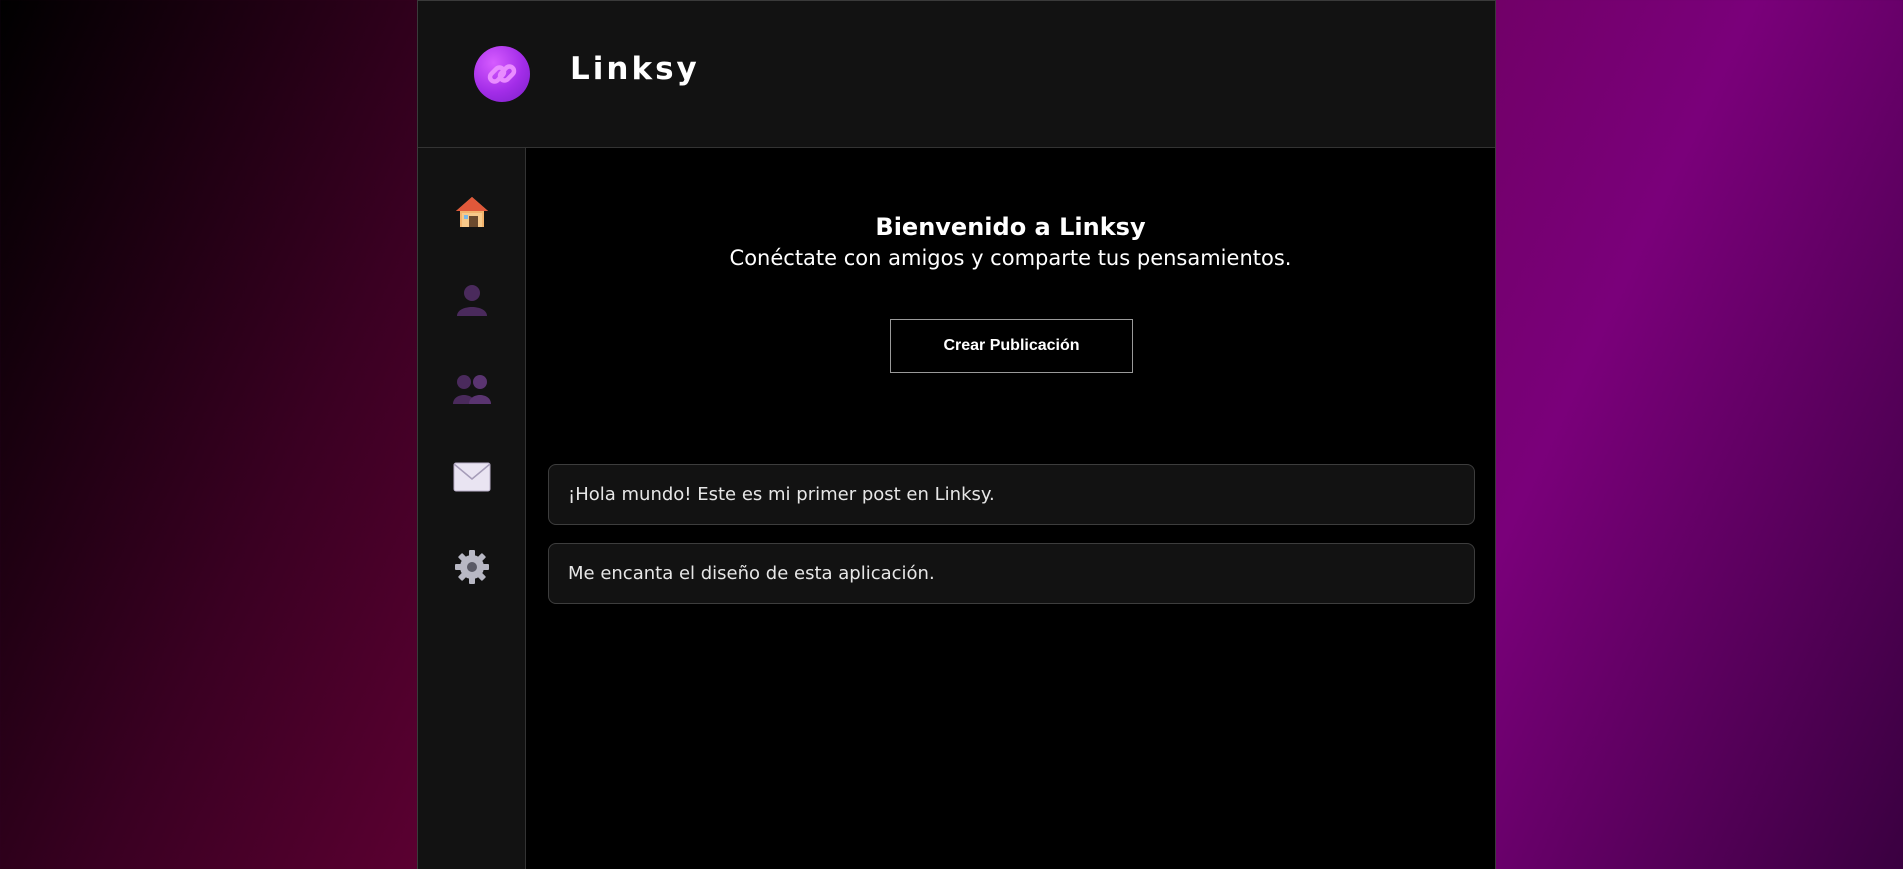 This screenshot has width=1903, height=869. I want to click on sidebar-item-messages, so click(472, 477).